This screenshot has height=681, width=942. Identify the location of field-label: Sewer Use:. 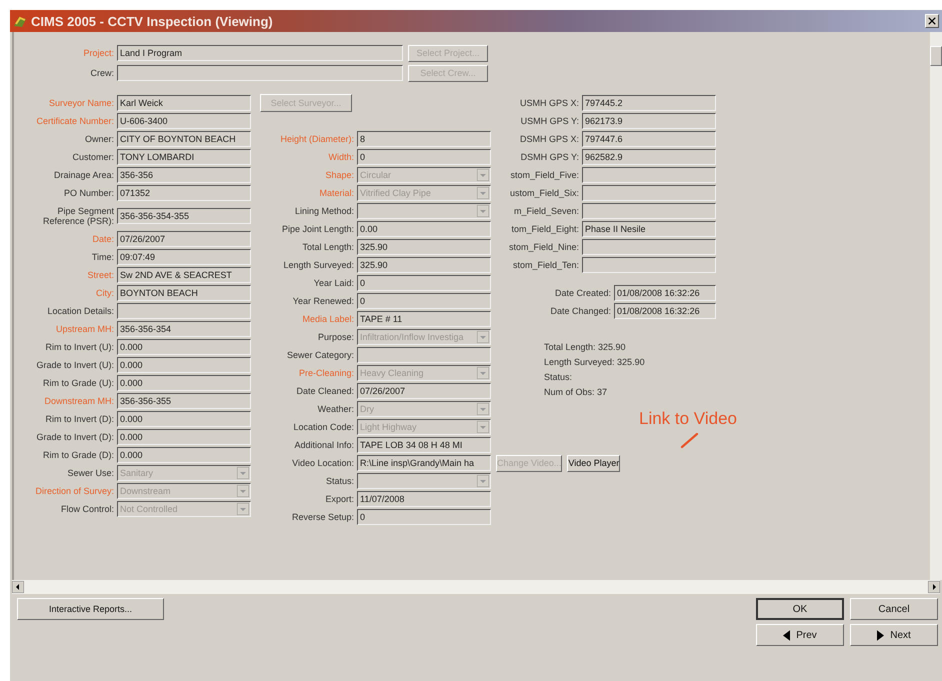
(90, 473).